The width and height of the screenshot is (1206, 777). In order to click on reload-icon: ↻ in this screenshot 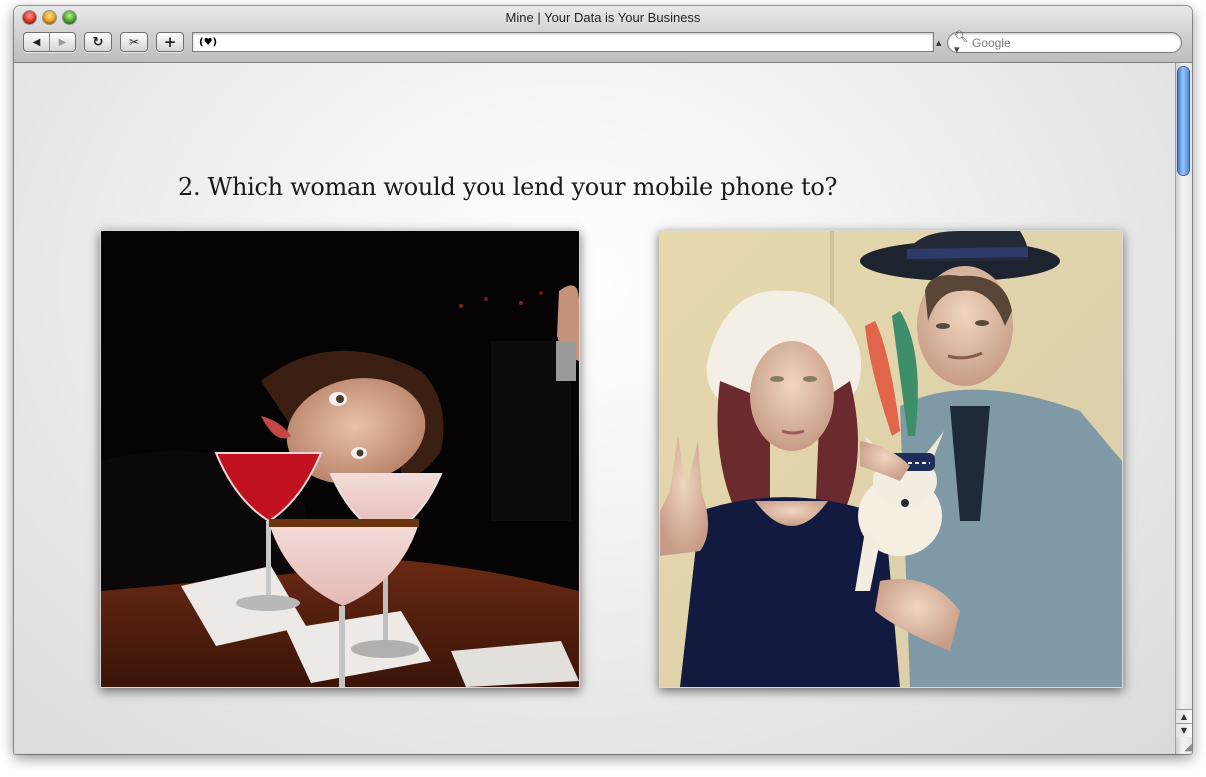, I will do `click(98, 42)`.